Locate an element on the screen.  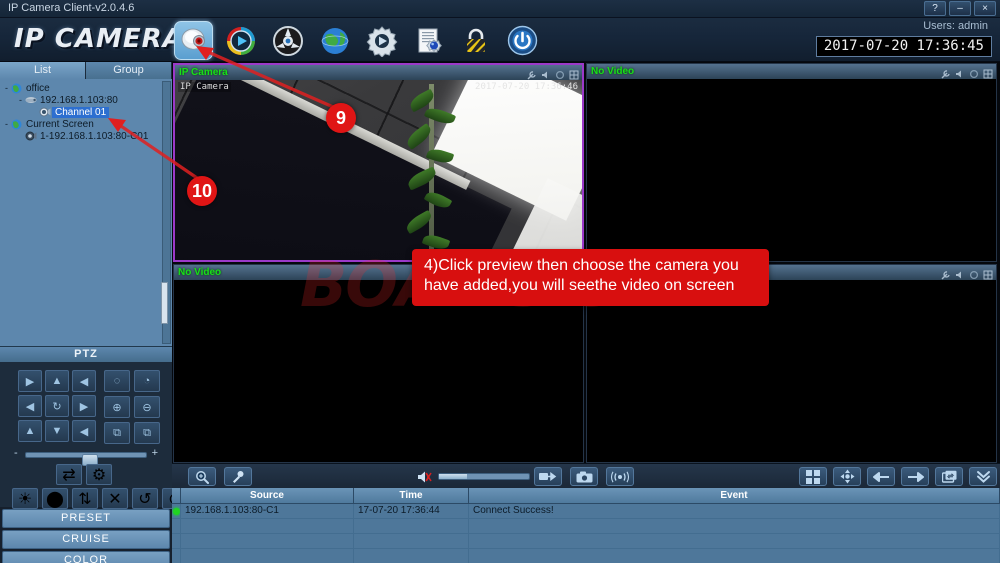
ptz-cancel-button: ✕ is located at coordinates (115, 498).